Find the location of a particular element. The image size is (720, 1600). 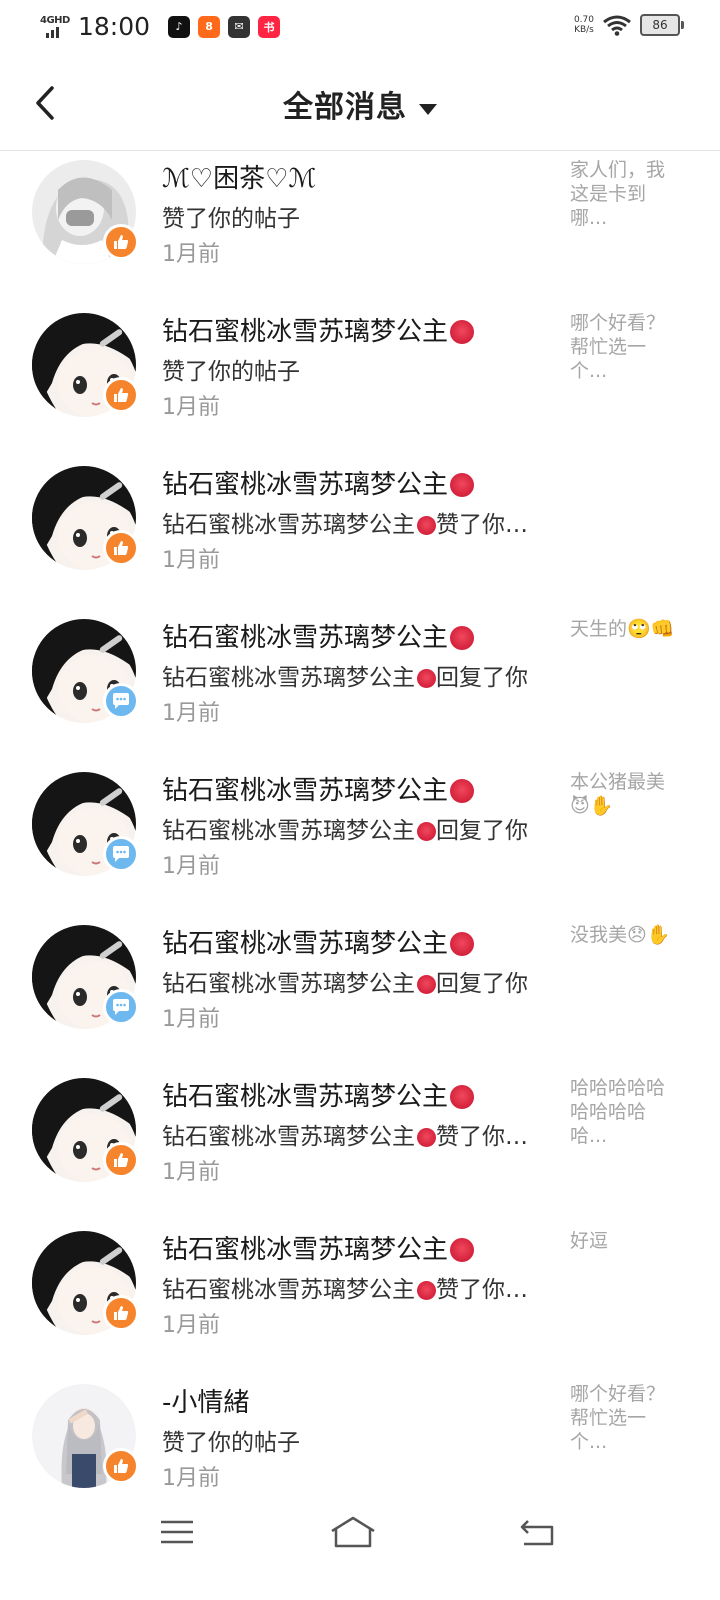

wifi-icon is located at coordinates (617, 25).